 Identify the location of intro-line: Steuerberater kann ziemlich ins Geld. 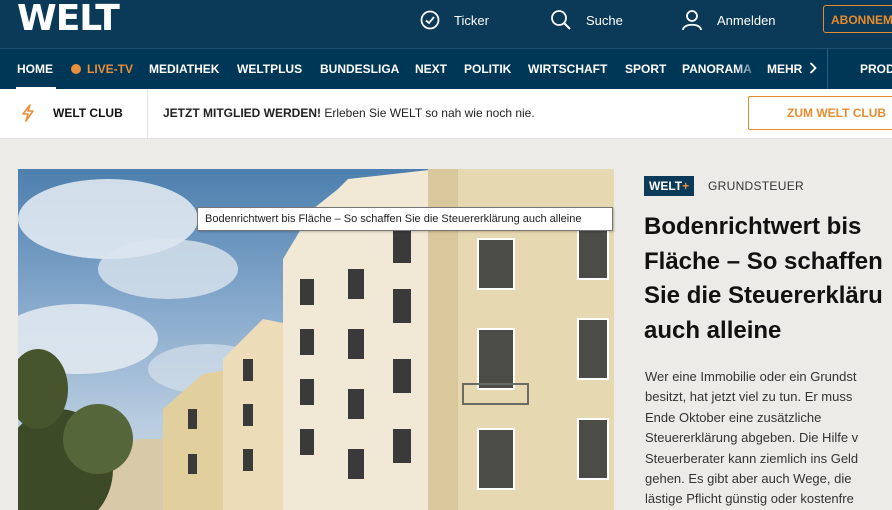
(752, 458).